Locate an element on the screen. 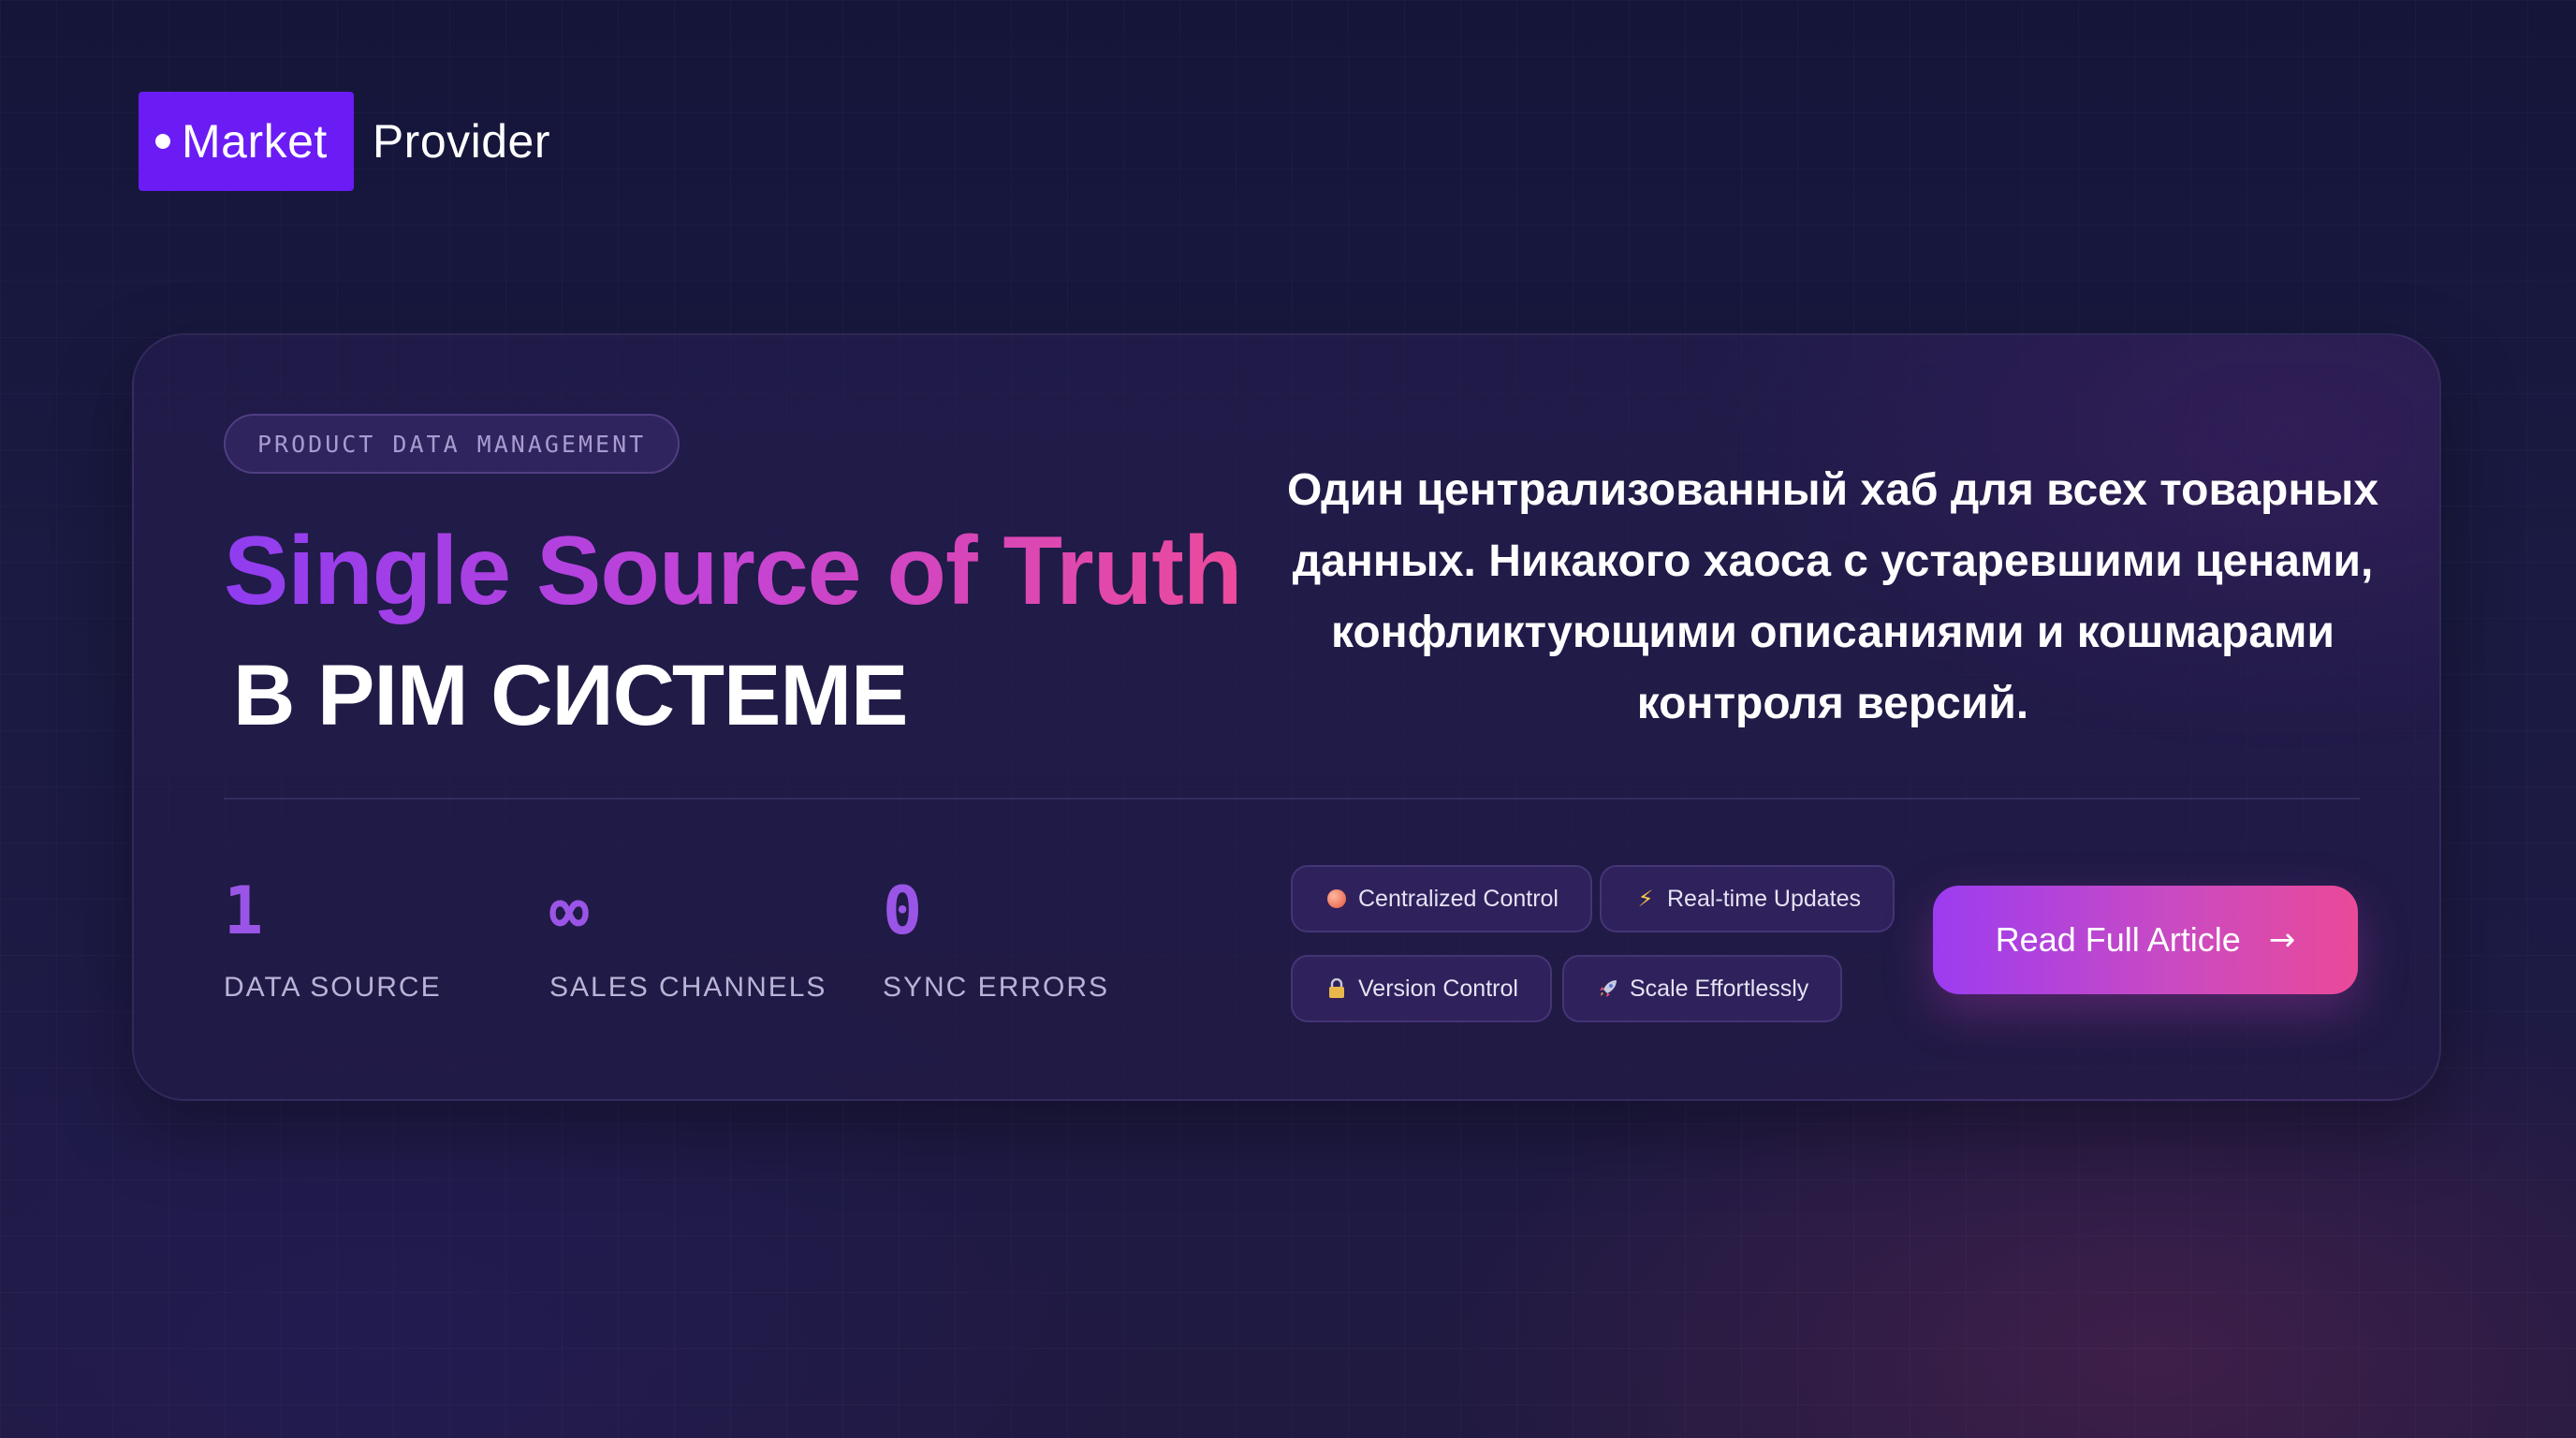 This screenshot has width=2576, height=1438. feature-chip-centralized-control: Centralized Control is located at coordinates (1441, 898).